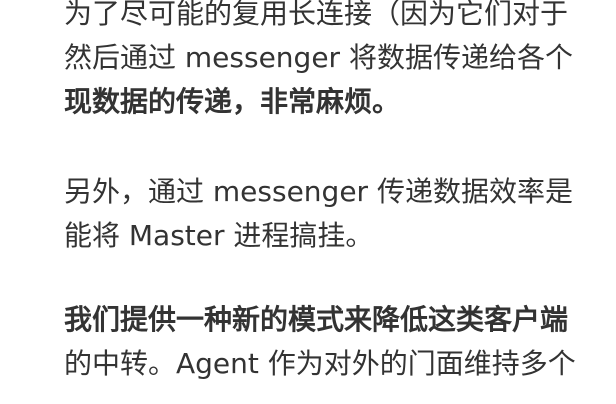 The height and width of the screenshot is (404, 616). I want to click on paragraph-1-line-1: 为了尽可能的复用长连接（因为它们对于, so click(316, 15).